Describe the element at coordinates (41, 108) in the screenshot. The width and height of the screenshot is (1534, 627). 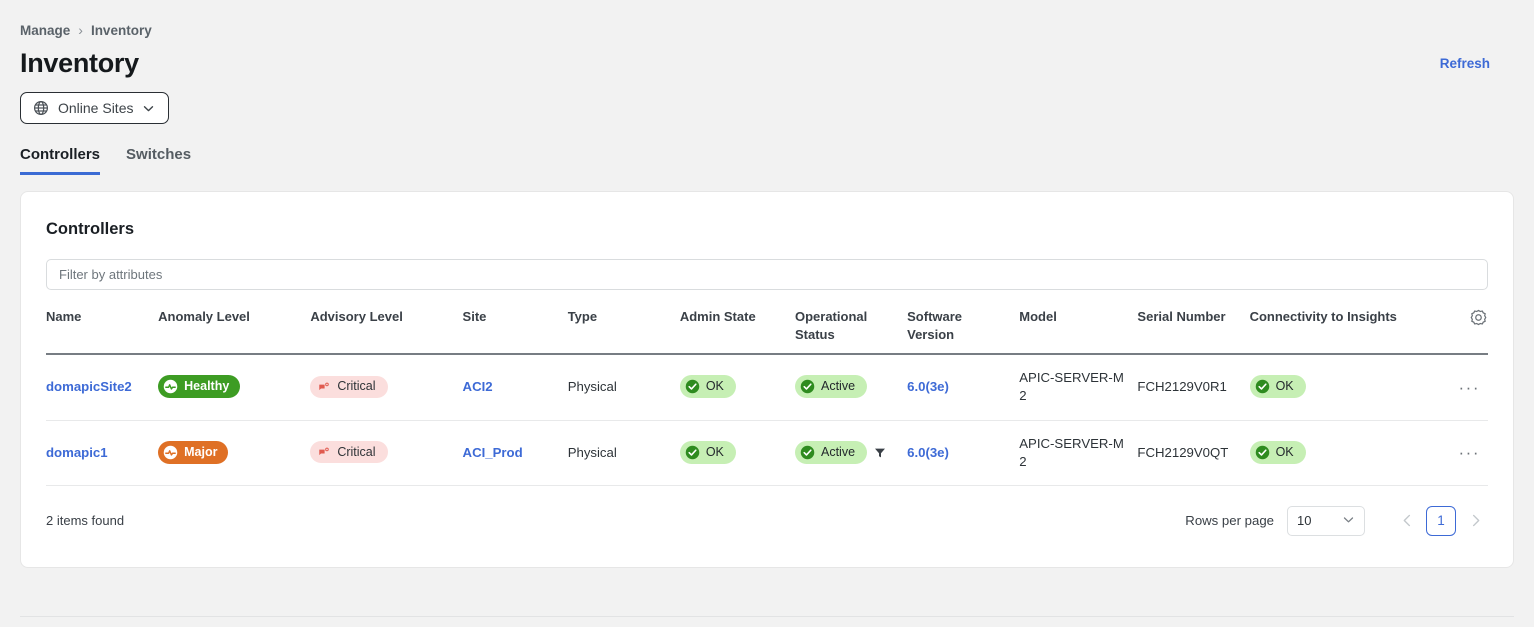
I see `globe-icon` at that location.